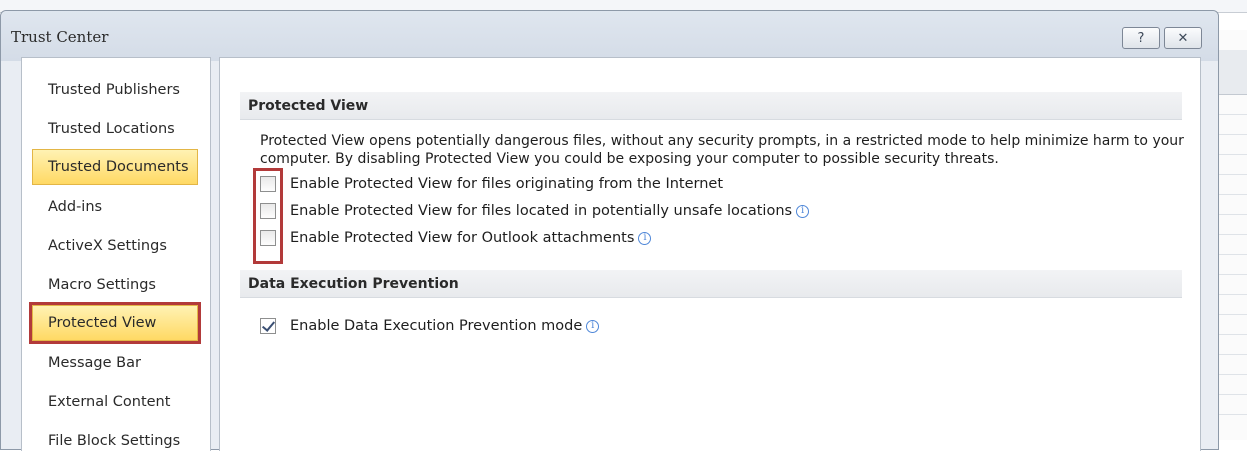  I want to click on spreadsheet-column-header, so click(1232, 72).